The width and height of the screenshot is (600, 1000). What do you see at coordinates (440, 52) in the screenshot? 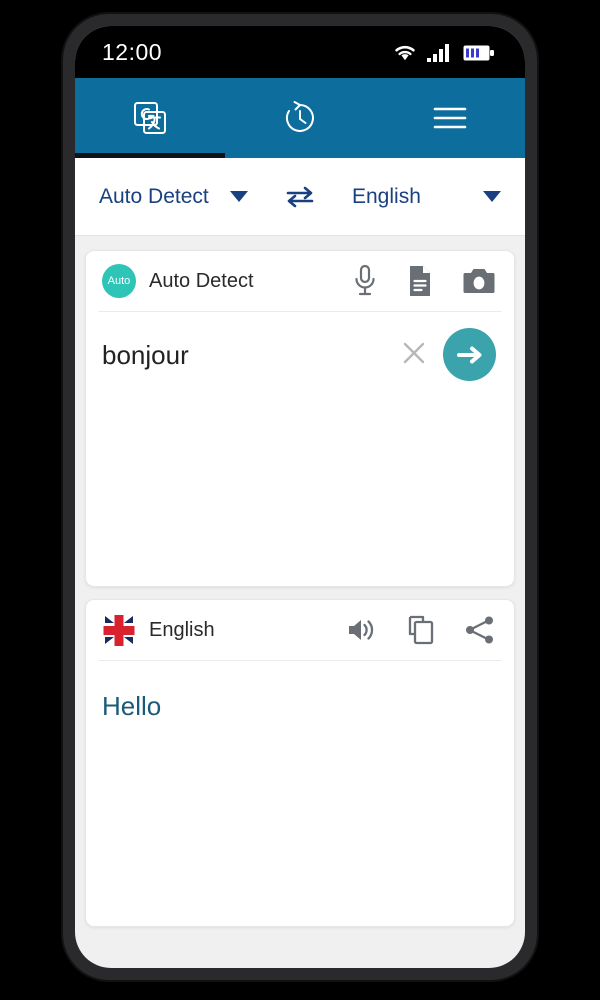
I see `signal-icon` at bounding box center [440, 52].